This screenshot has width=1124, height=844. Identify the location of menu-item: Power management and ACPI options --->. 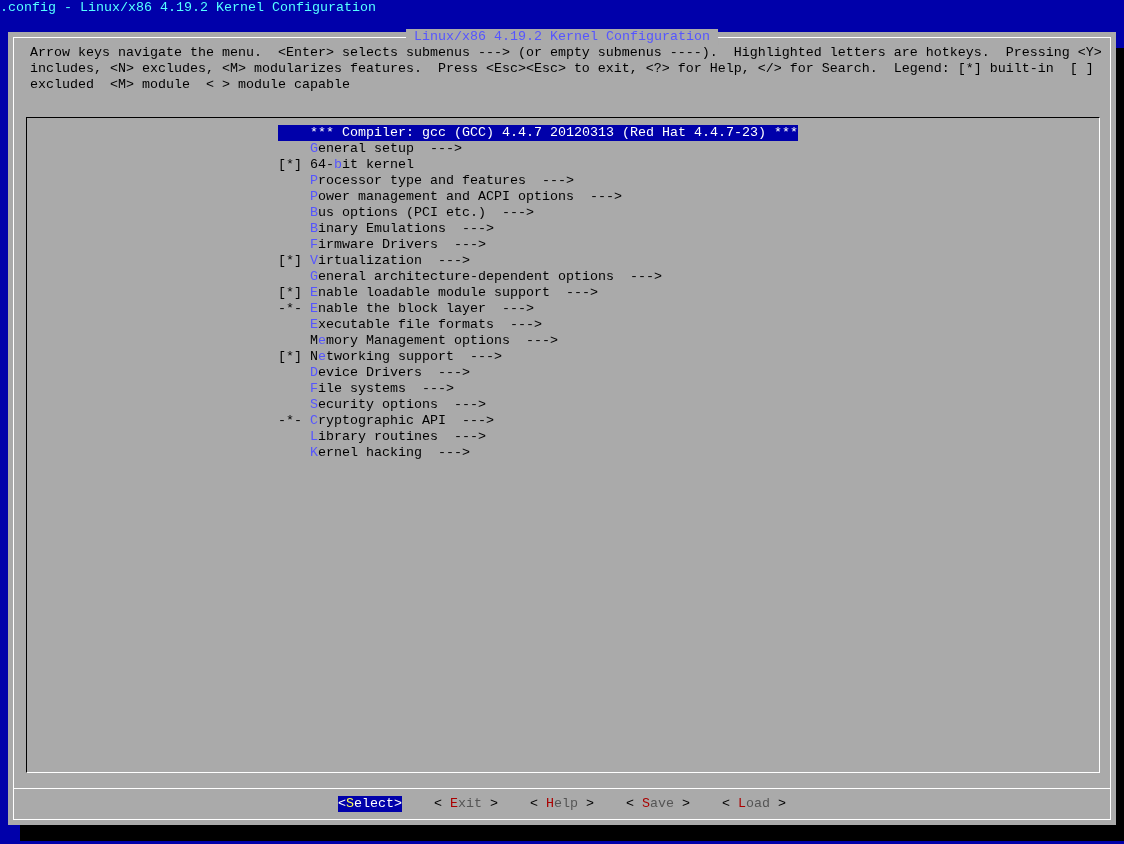
(450, 197).